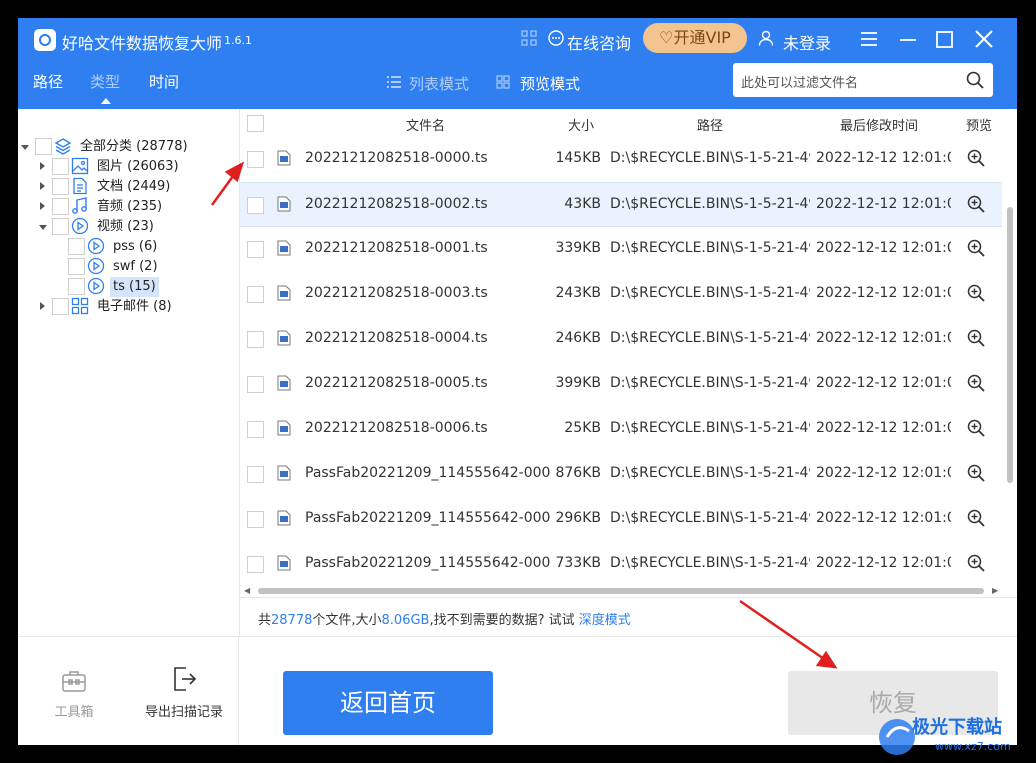 The height and width of the screenshot is (763, 1036). What do you see at coordinates (883, 383) in the screenshot?
I see `file-modified-time: 2022-12-12 12:01:06` at bounding box center [883, 383].